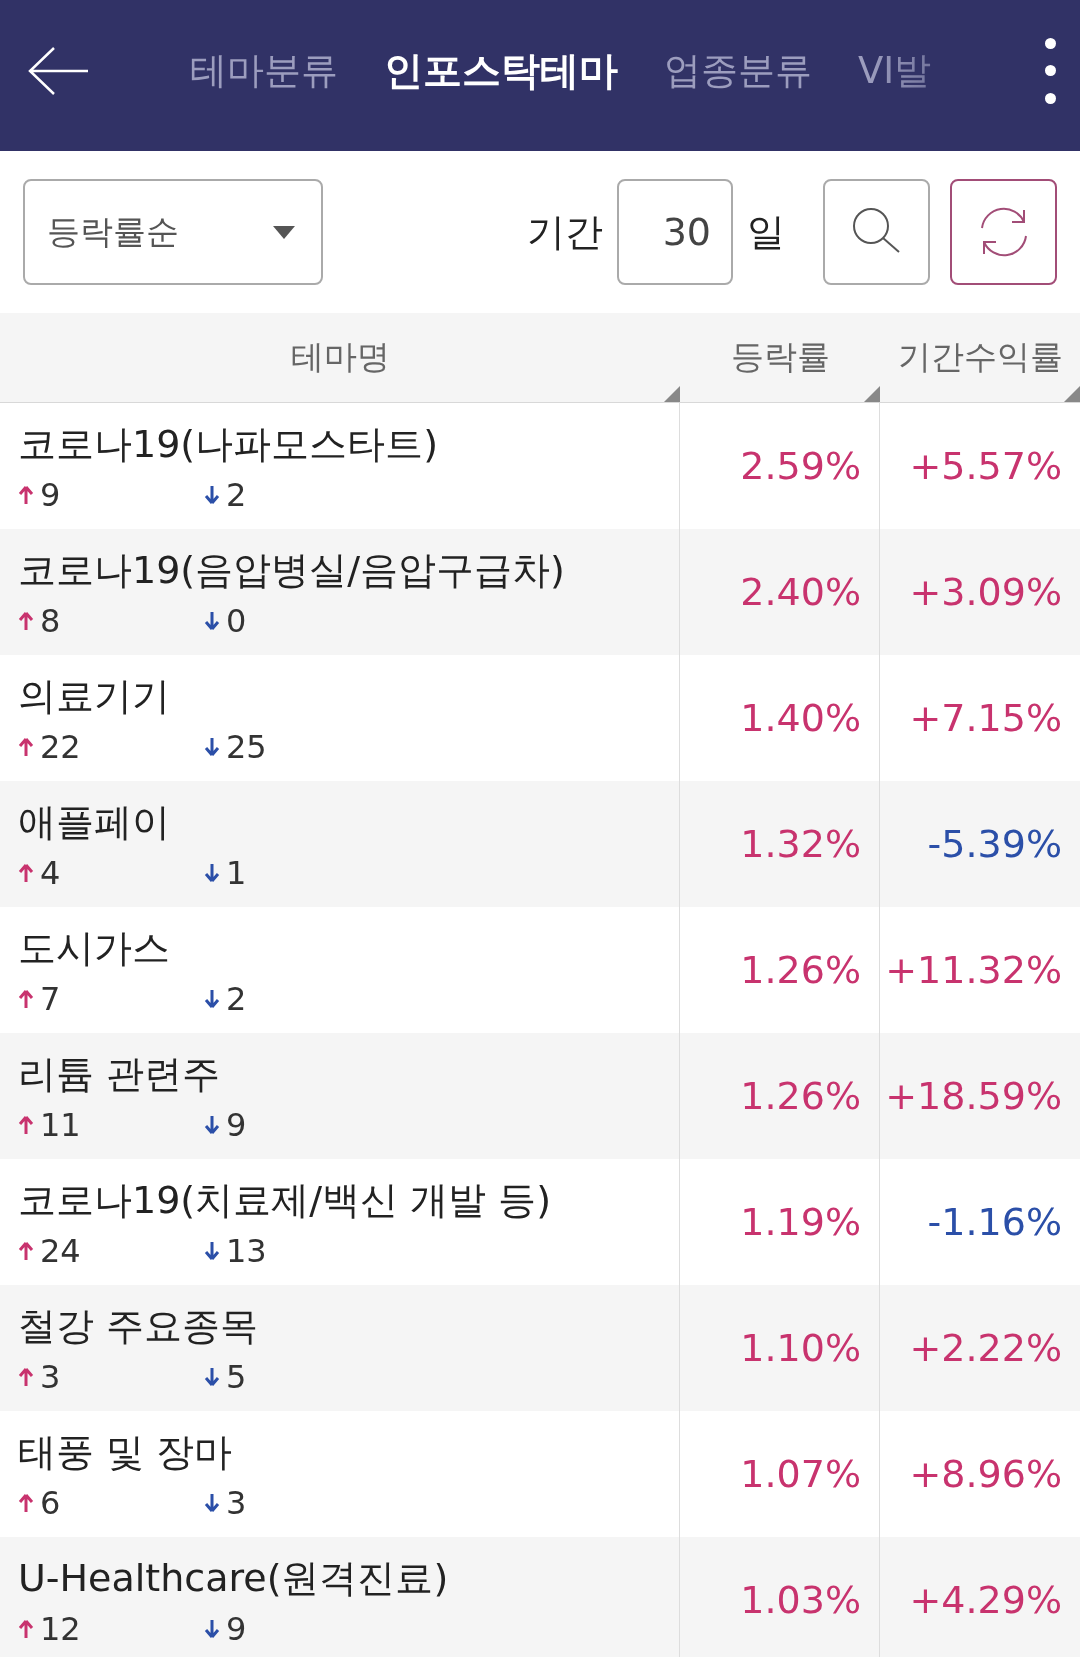 Image resolution: width=1080 pixels, height=1657 pixels. Describe the element at coordinates (50, 620) in the screenshot. I see `rising-count: 8` at that location.